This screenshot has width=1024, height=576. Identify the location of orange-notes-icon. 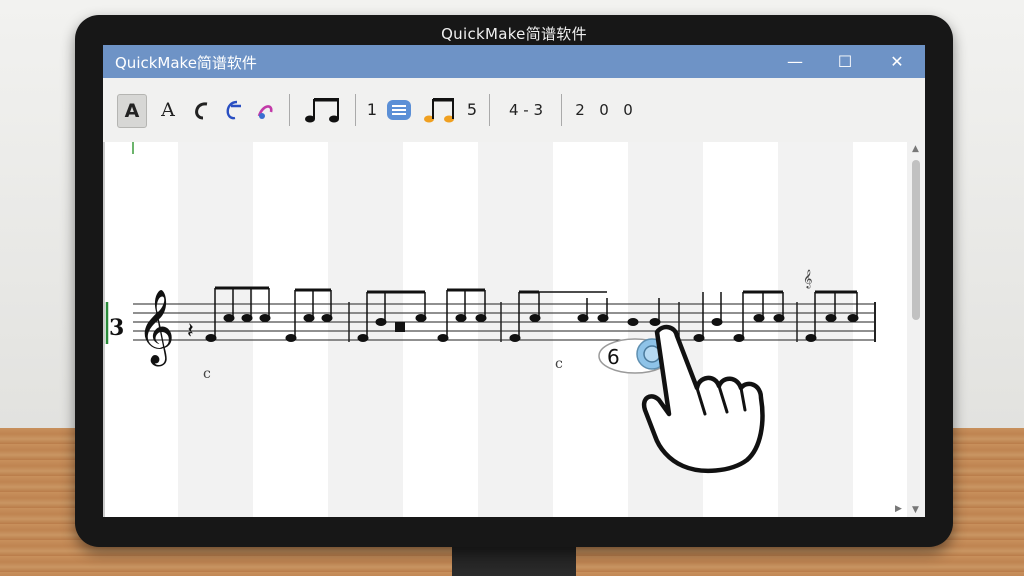
(439, 110).